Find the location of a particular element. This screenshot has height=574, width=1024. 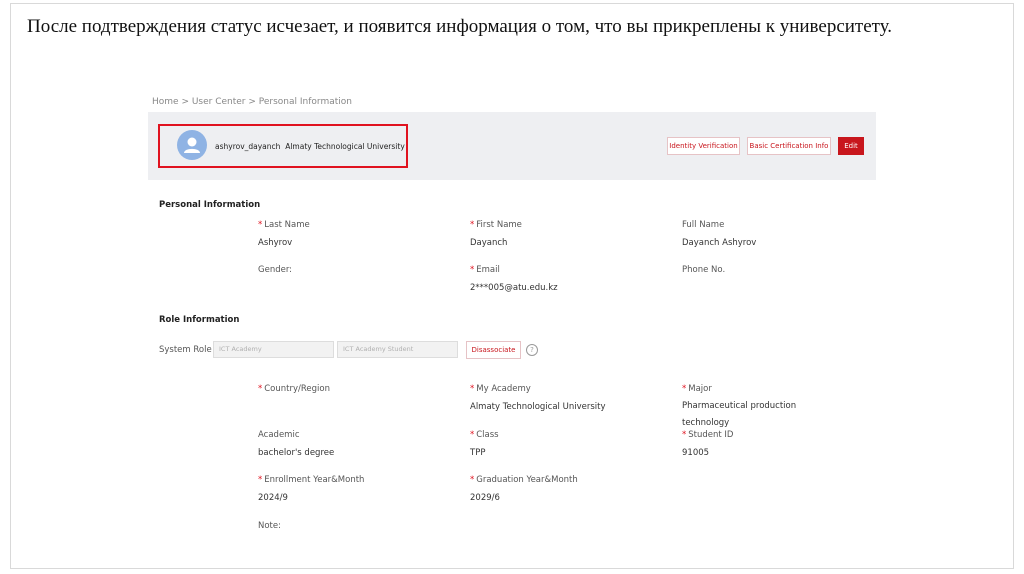

last-name-value: Ashyrov is located at coordinates (275, 243).